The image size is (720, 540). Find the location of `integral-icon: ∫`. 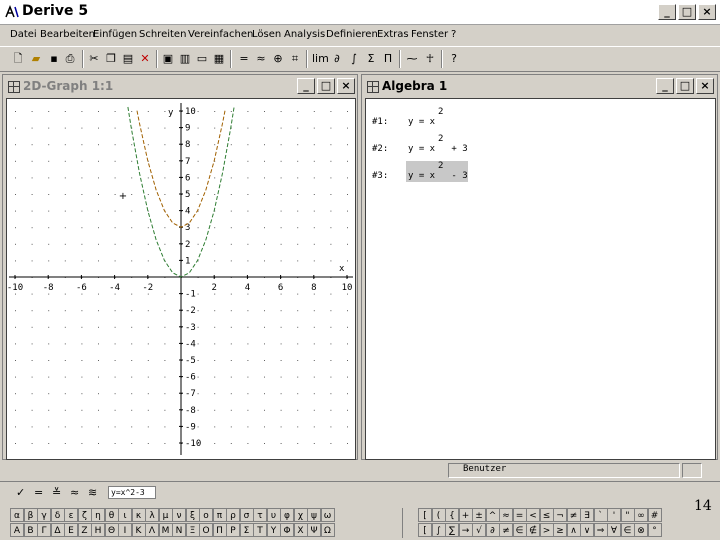

integral-icon: ∫ is located at coordinates (354, 59).